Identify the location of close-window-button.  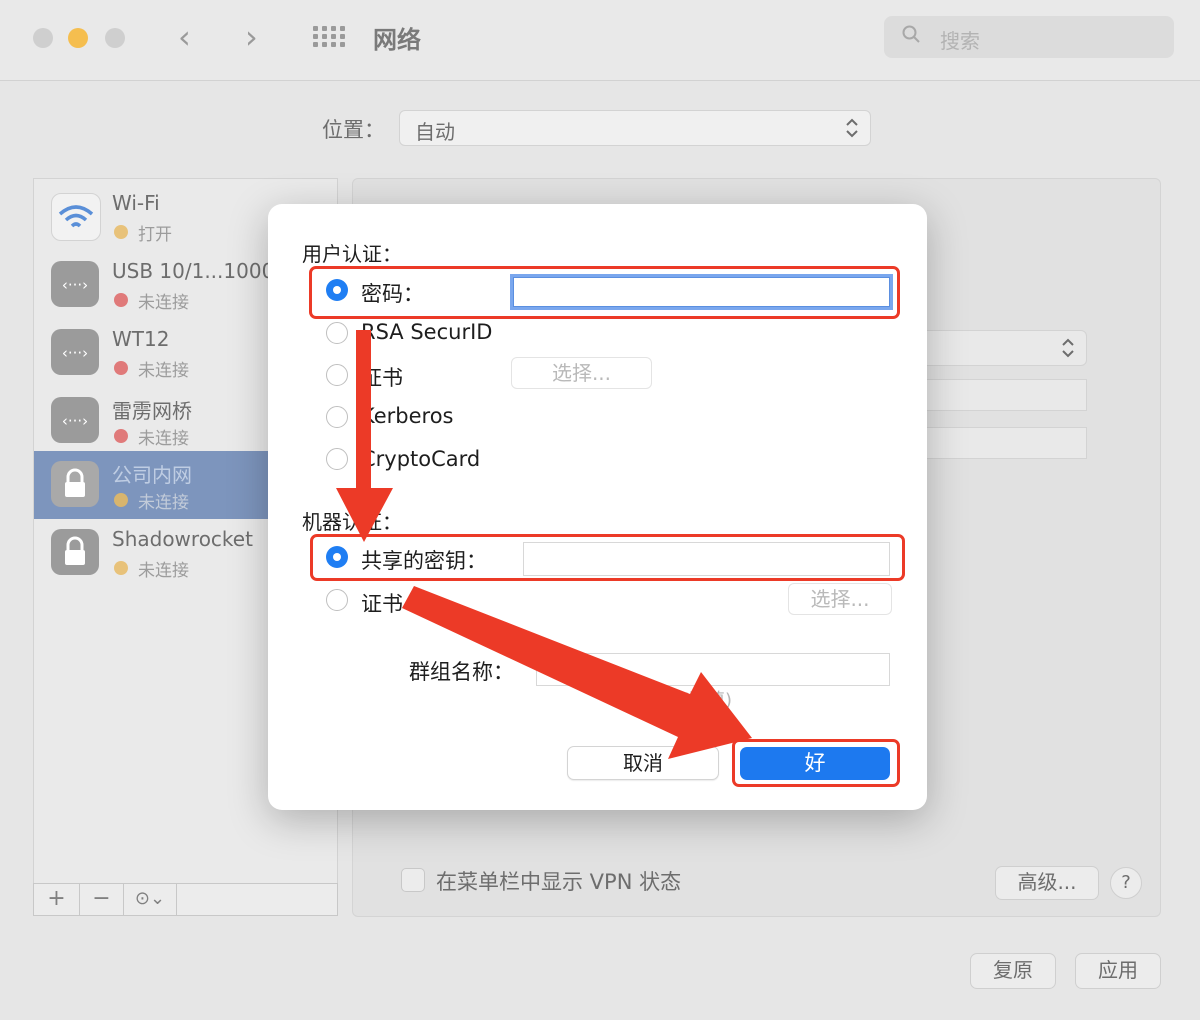
(43, 38).